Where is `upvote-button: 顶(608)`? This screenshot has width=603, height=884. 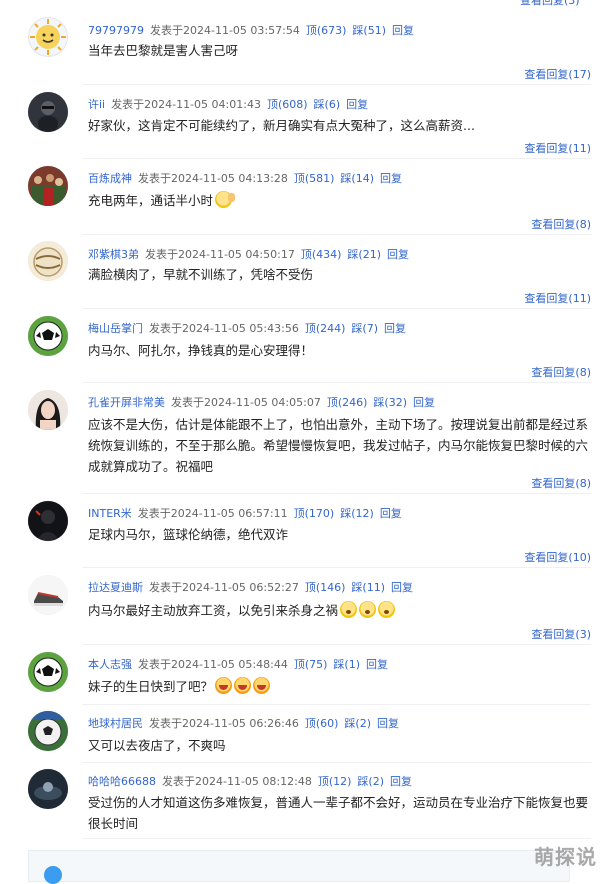
upvote-button: 顶(608) is located at coordinates (287, 104).